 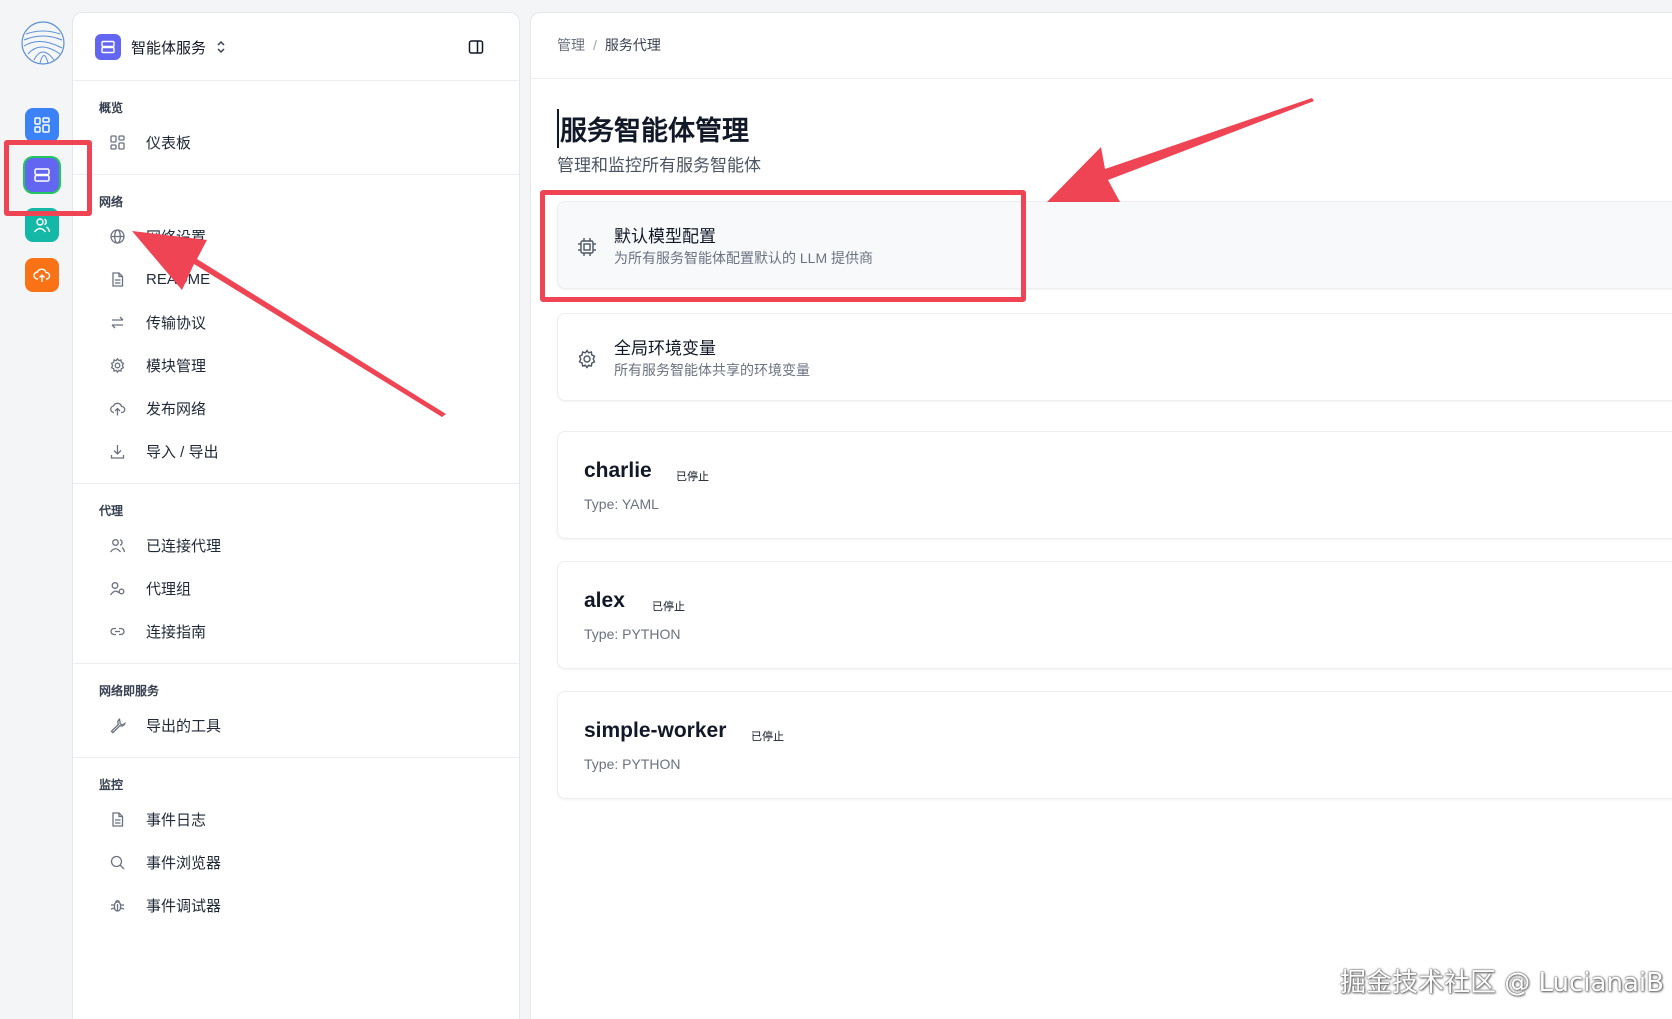 I want to click on sidebar-item-label: 连接指南, so click(x=176, y=632).